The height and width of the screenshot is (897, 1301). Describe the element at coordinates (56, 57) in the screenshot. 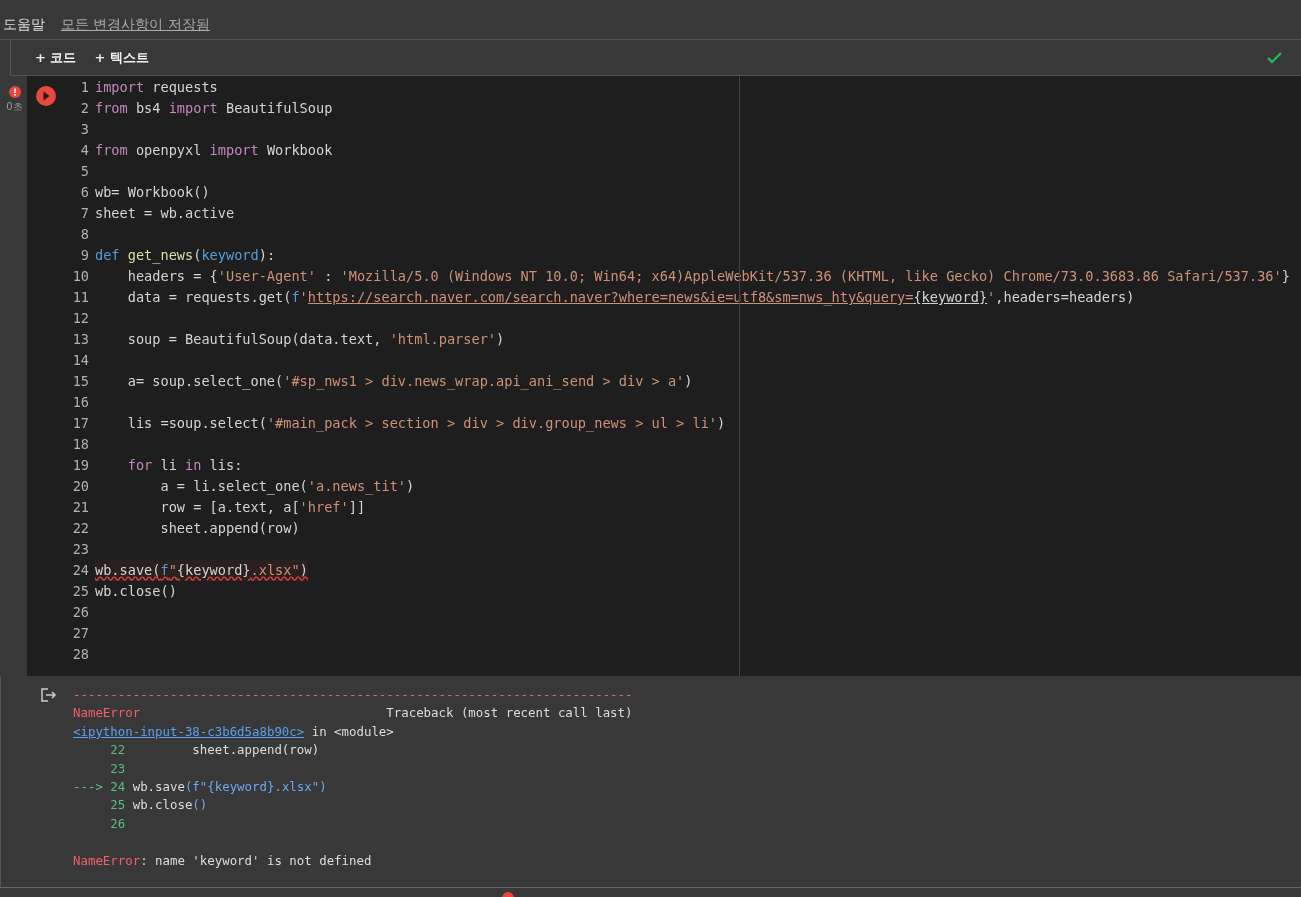

I see `add-cell-button: + 코드` at that location.